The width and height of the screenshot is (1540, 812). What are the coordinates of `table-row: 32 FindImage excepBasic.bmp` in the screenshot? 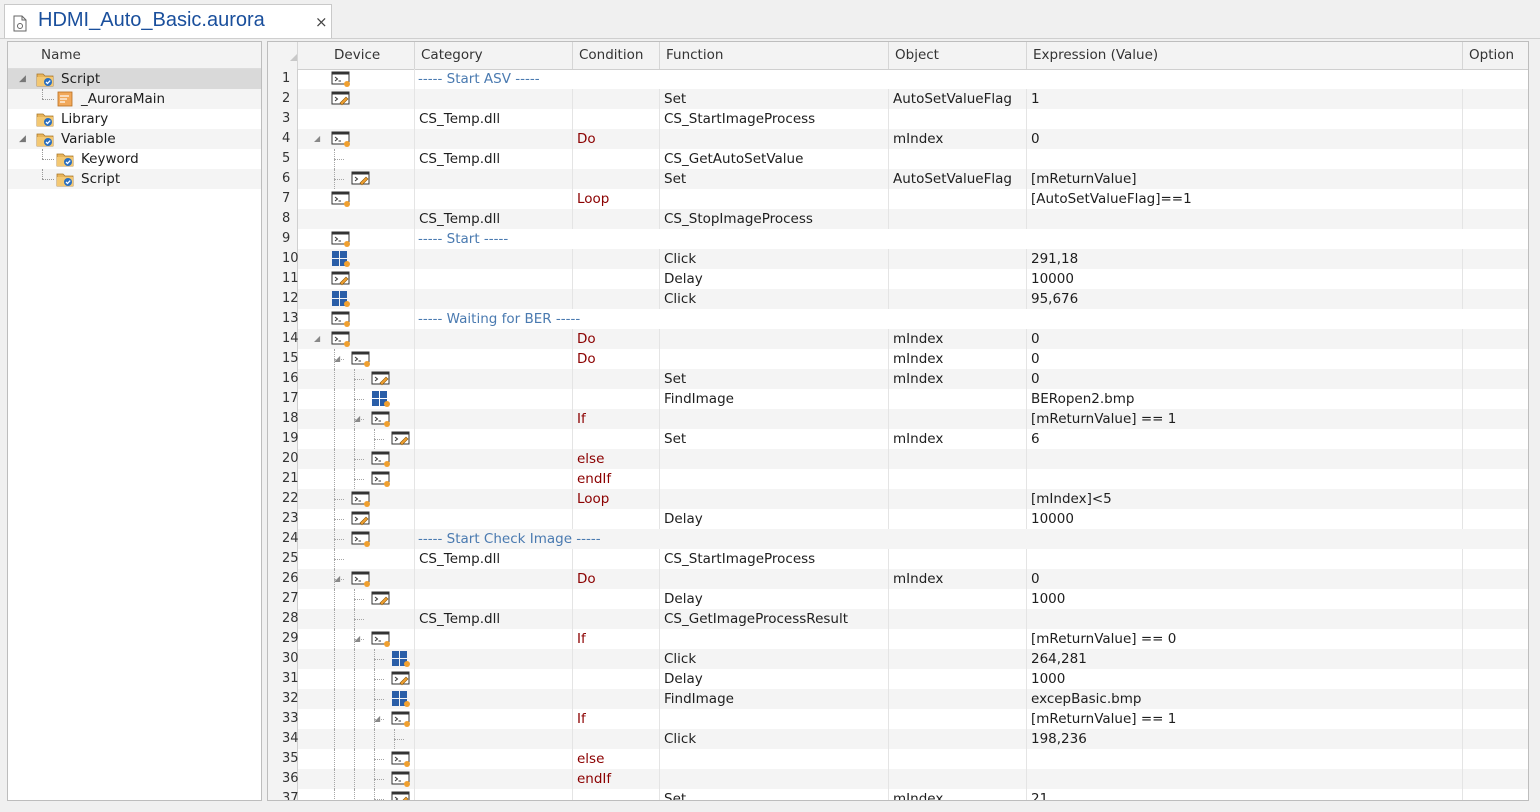 It's located at (898, 699).